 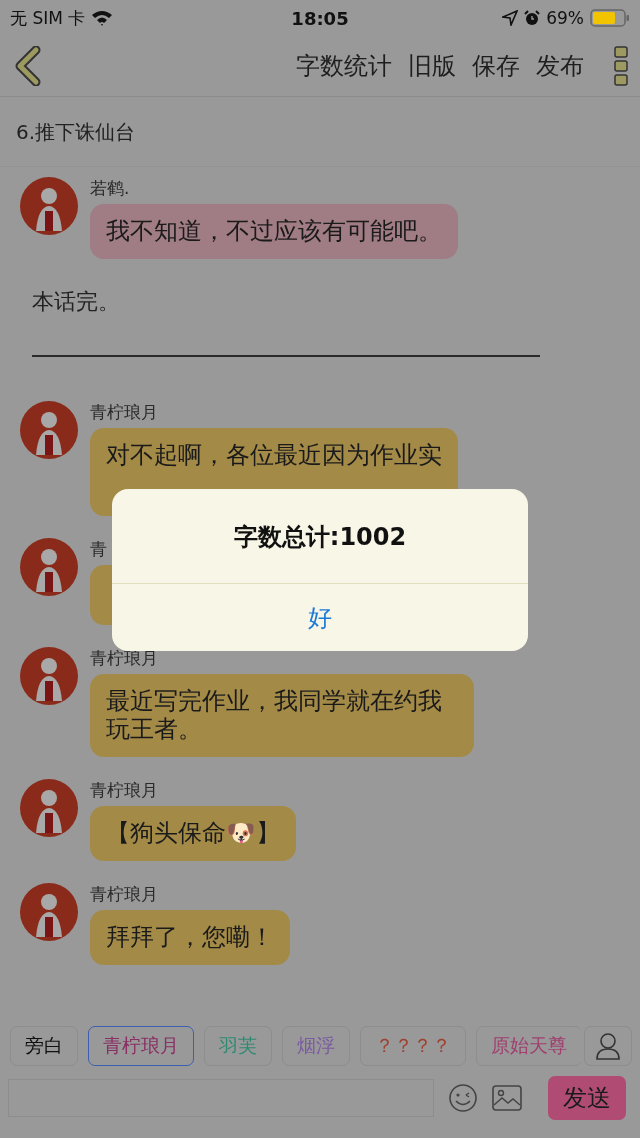 What do you see at coordinates (28, 66) in the screenshot?
I see `back-icon` at bounding box center [28, 66].